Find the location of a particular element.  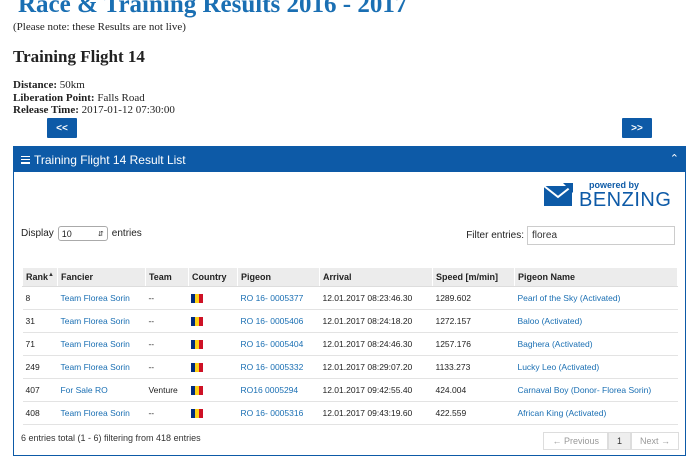

cell-pigeon: RO 16- 0005406 is located at coordinates (278, 321).